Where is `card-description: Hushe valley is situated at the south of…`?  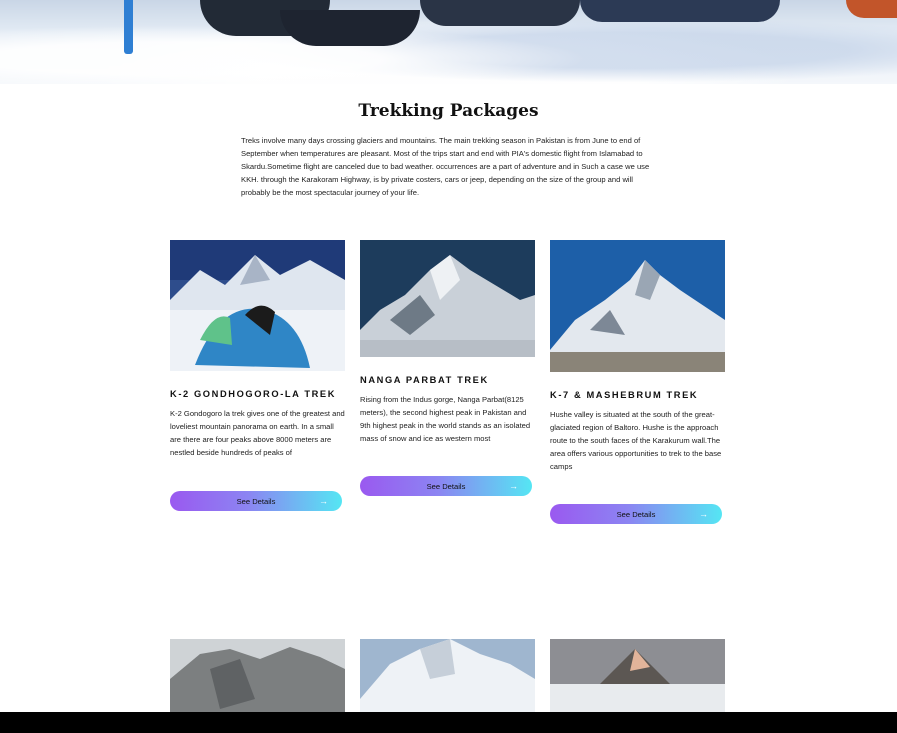
card-description: Hushe valley is situated at the south of… is located at coordinates (636, 440).